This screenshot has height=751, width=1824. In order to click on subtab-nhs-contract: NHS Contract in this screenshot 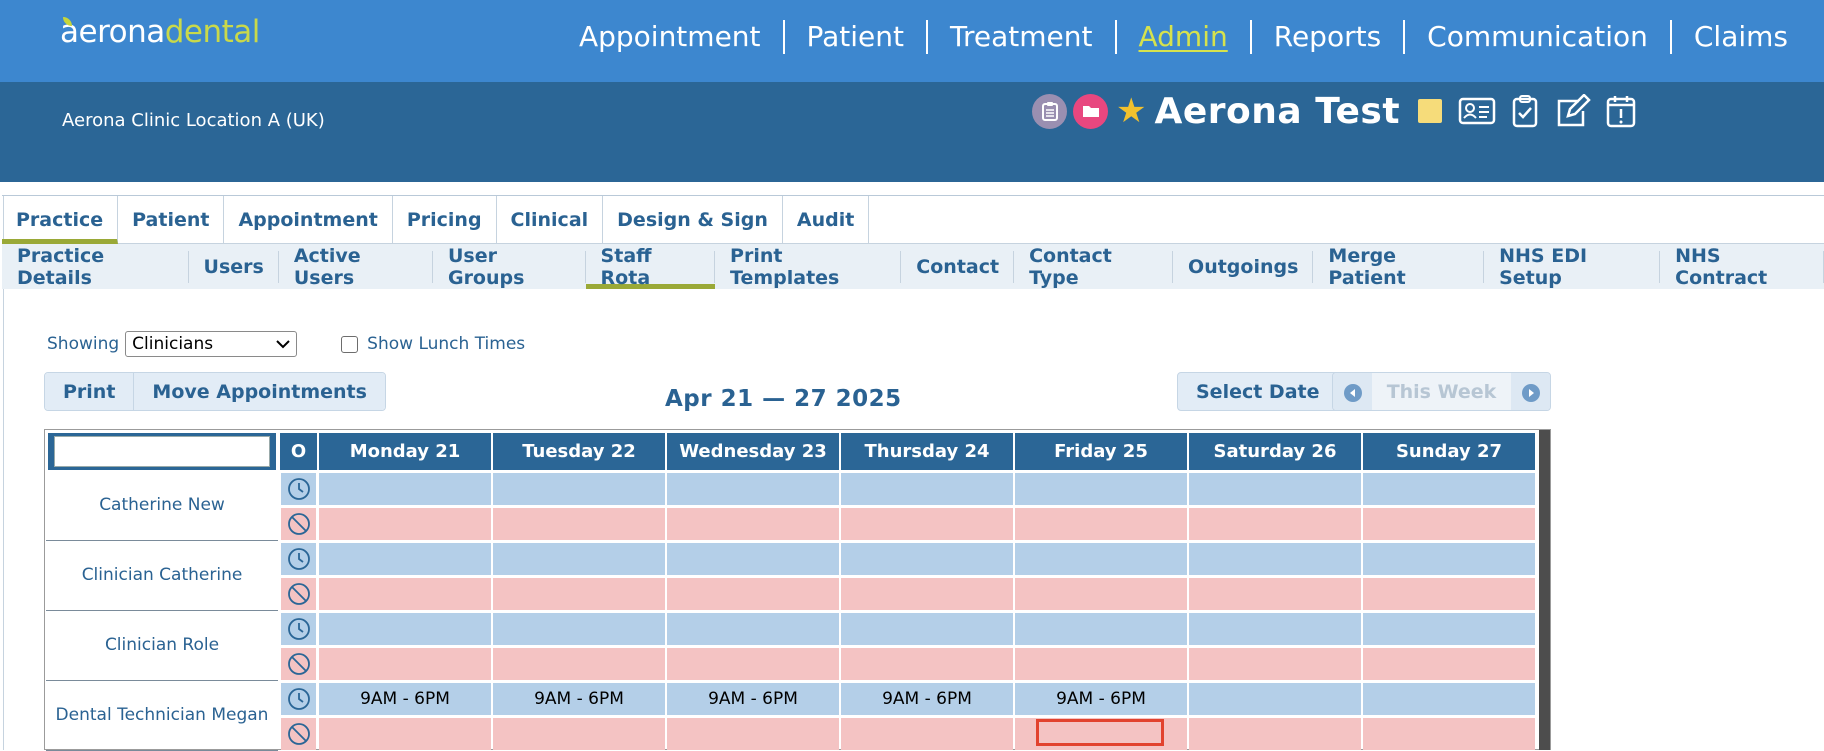, I will do `click(1742, 266)`.